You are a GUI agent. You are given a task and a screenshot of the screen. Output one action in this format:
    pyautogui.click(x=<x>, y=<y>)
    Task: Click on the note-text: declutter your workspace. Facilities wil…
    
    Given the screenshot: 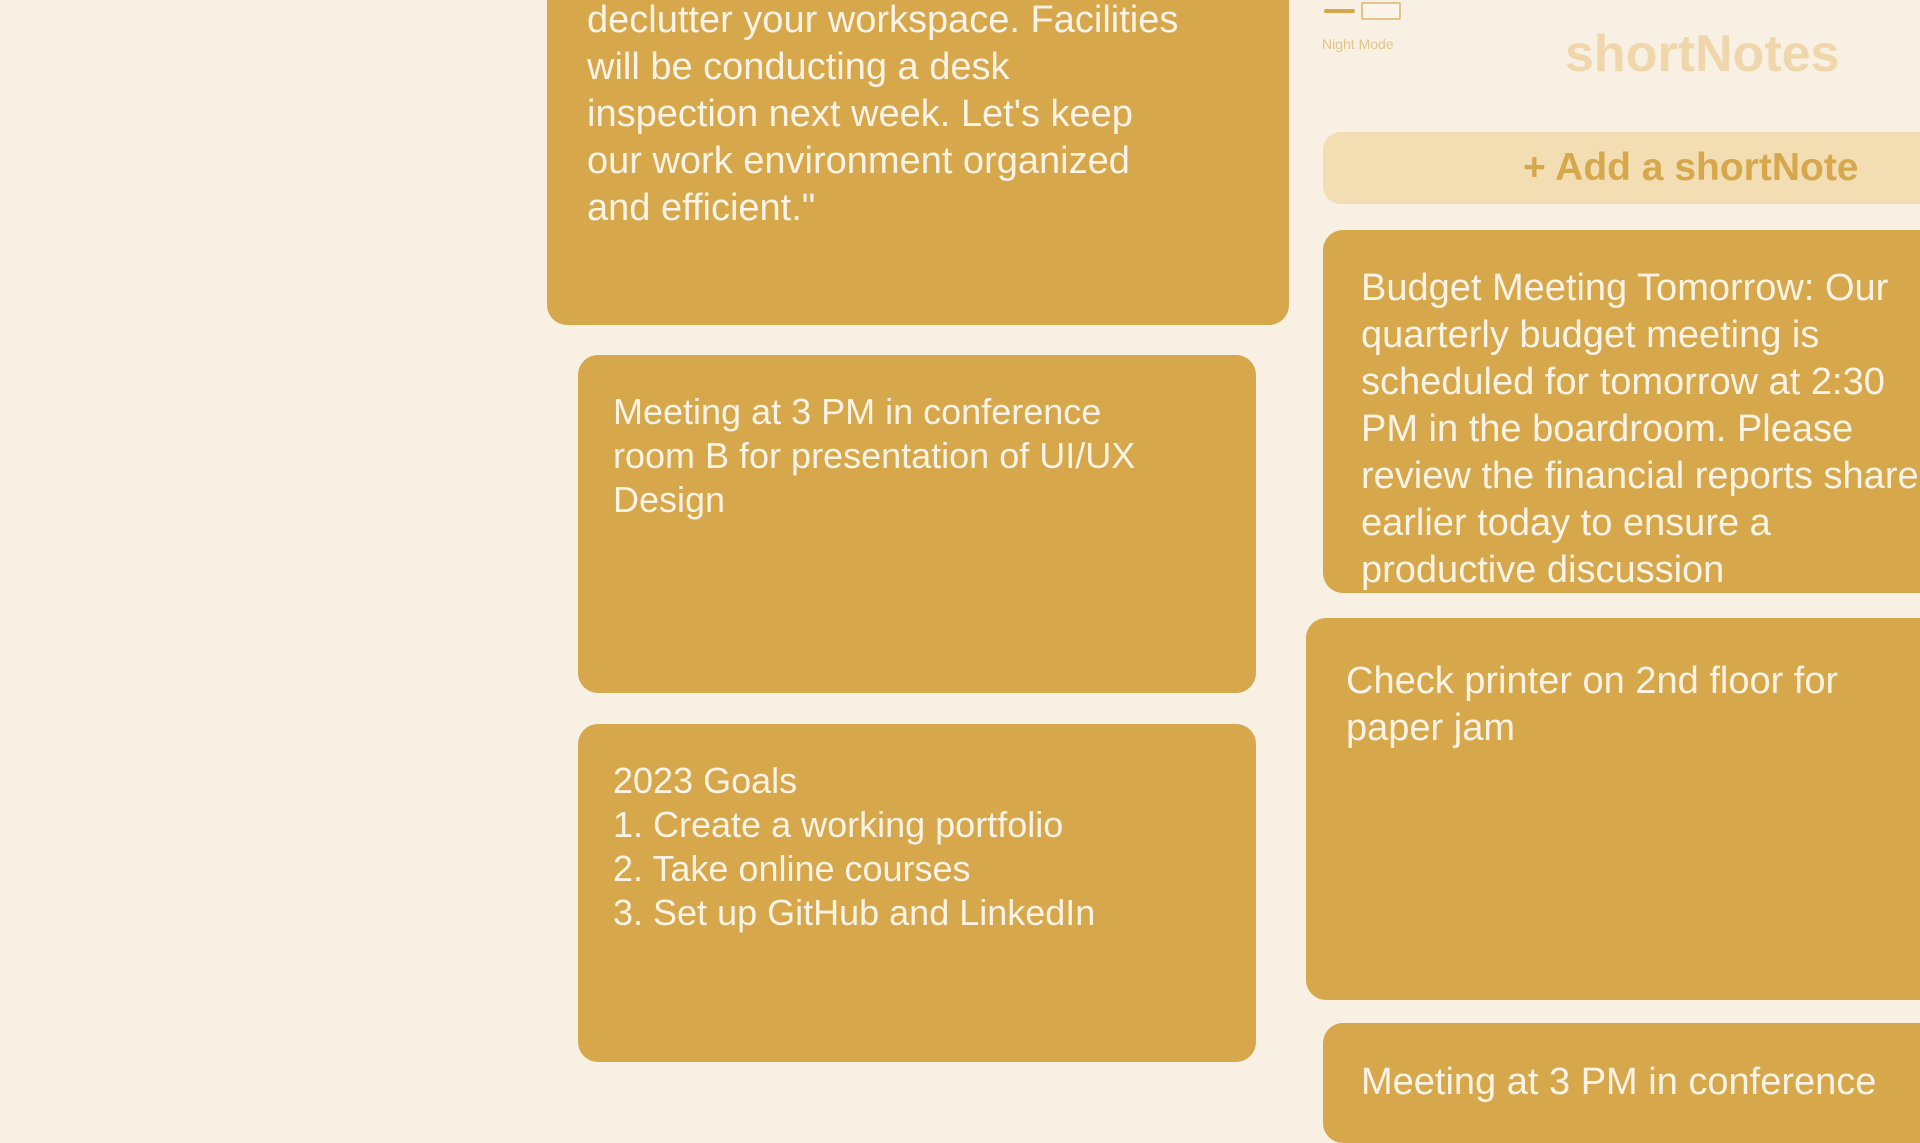 What is the action you would take?
    pyautogui.click(x=883, y=114)
    